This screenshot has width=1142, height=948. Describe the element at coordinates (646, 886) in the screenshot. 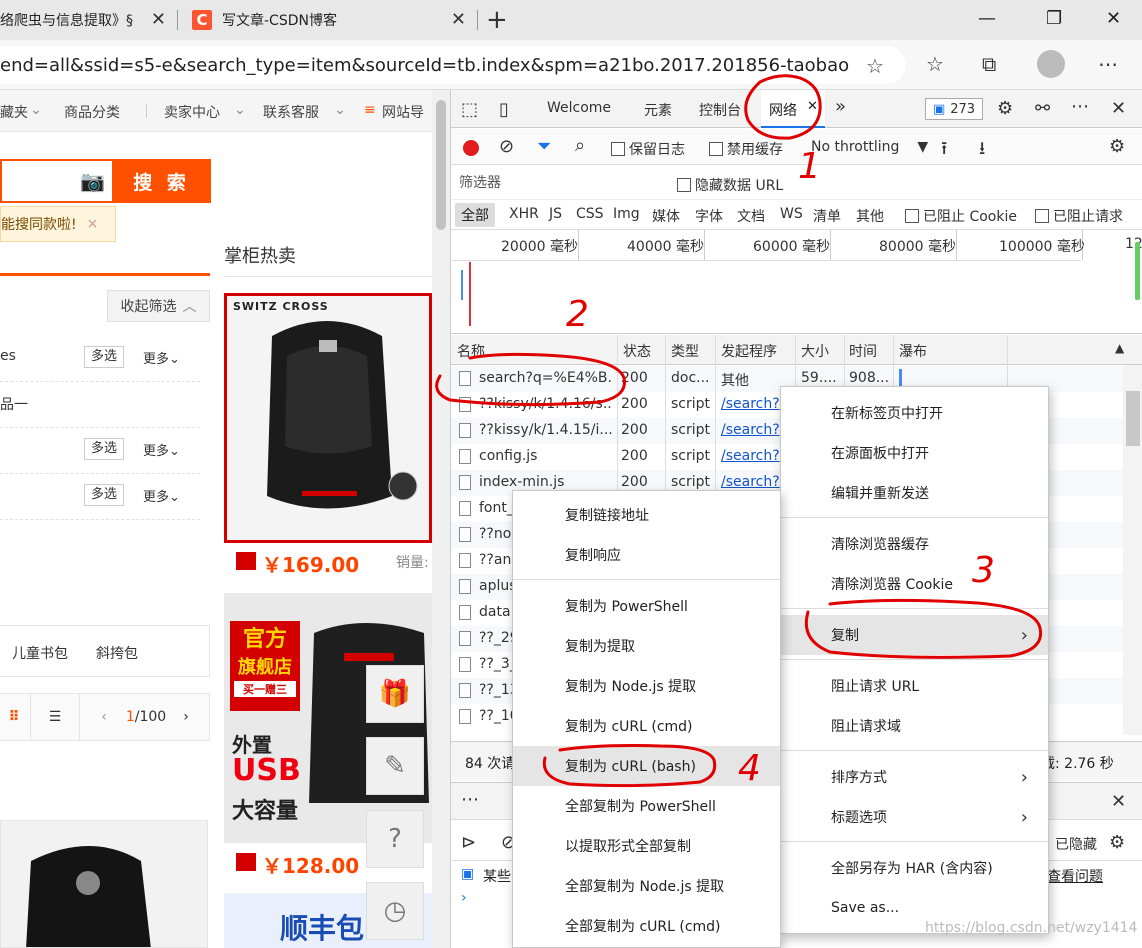

I see `menu-copy-all-node-fetch: 全部复制为 Node.js 提取` at that location.